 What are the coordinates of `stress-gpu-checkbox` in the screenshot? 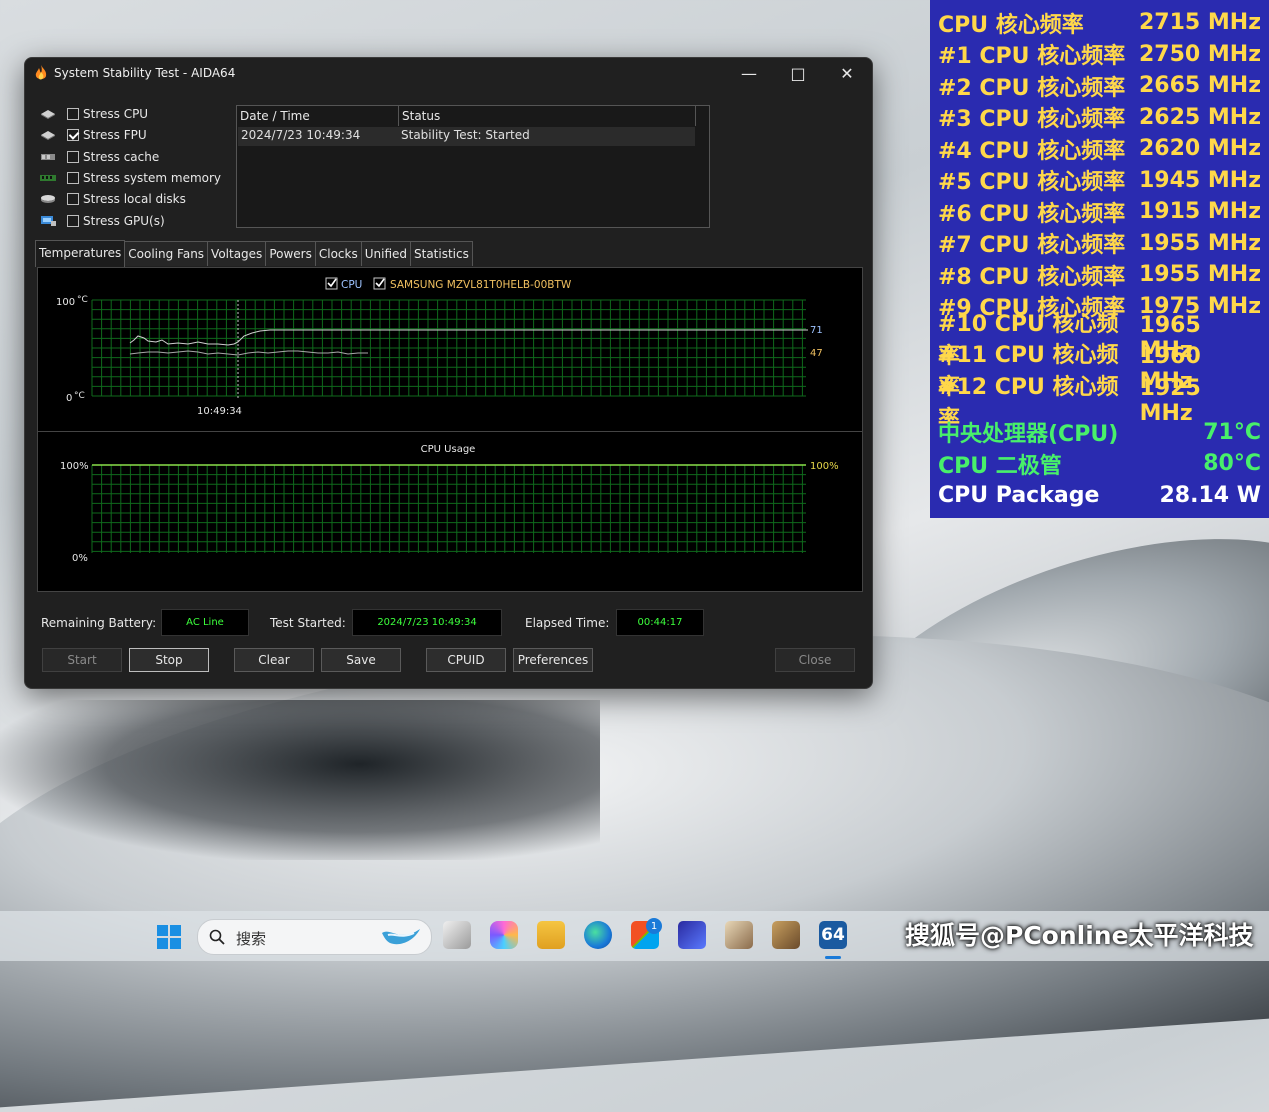 It's located at (73, 221).